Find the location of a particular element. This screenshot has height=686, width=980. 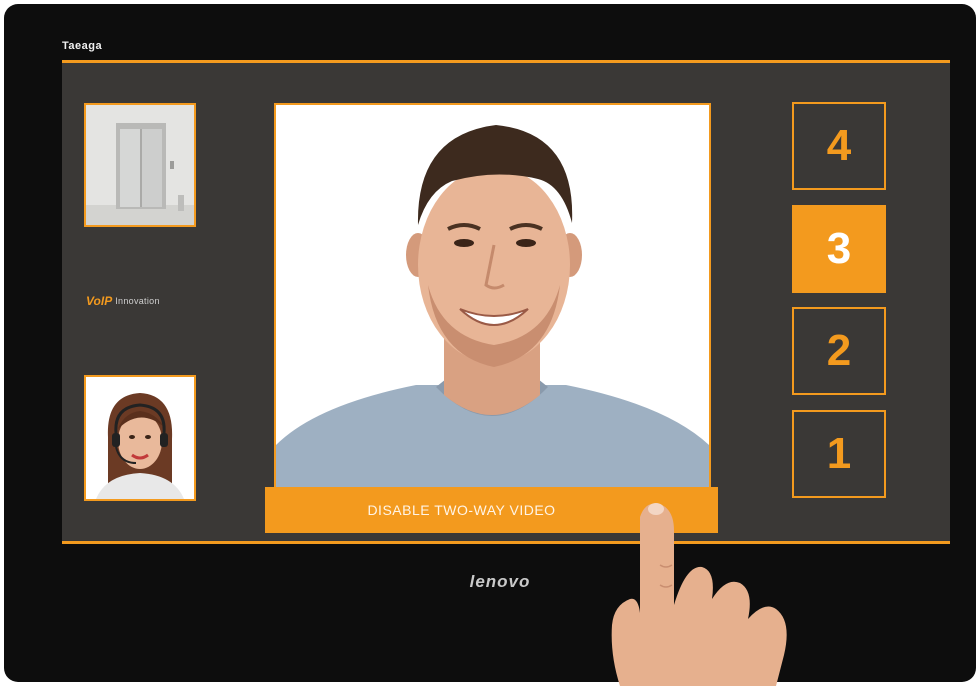

app-label: Taeaga is located at coordinates (82, 46).